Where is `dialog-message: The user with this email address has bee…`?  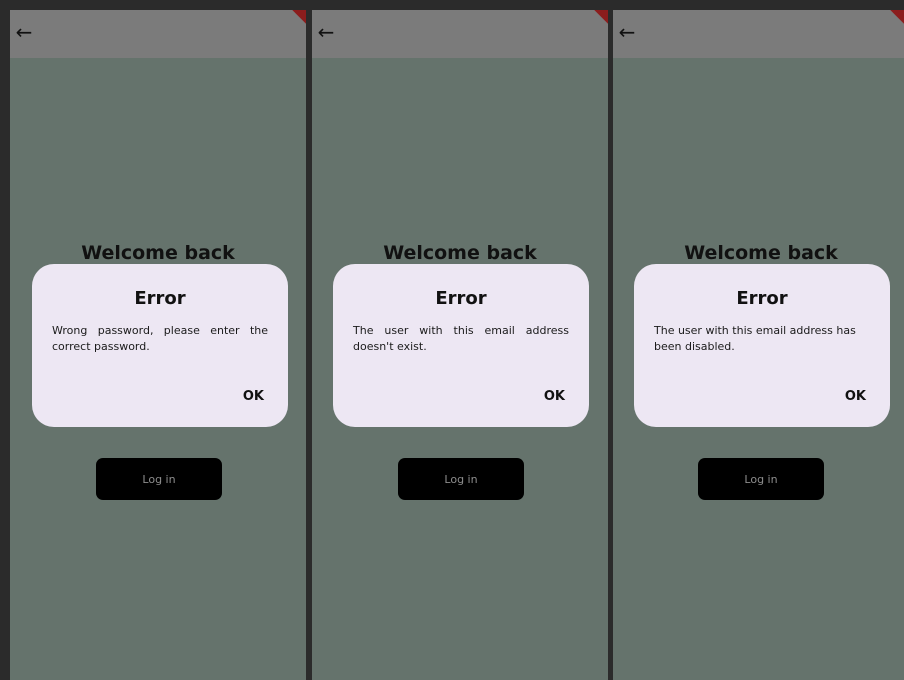 dialog-message: The user with this email address has bee… is located at coordinates (755, 338).